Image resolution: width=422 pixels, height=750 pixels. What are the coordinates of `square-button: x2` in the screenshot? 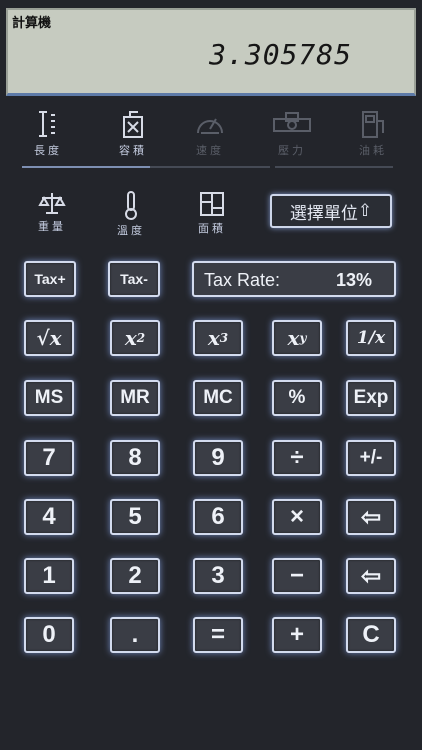 It's located at (135, 338).